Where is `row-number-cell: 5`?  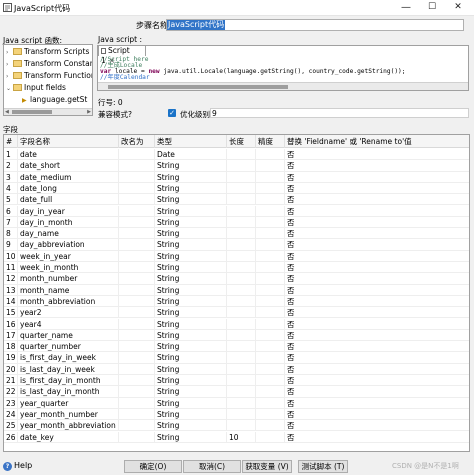 row-number-cell: 5 is located at coordinates (11, 200).